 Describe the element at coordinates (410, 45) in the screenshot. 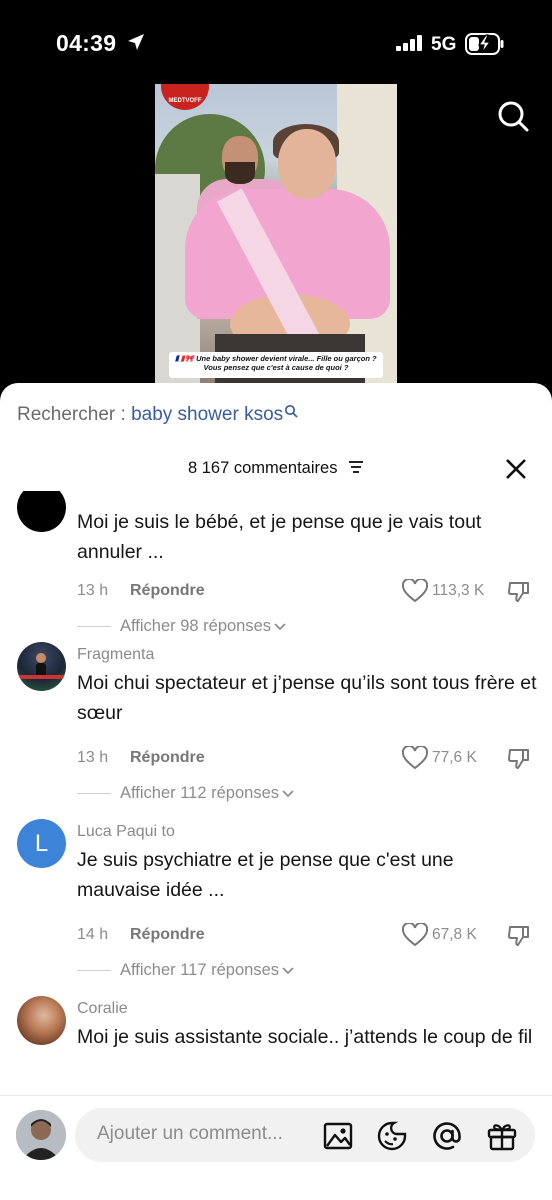

I see `signal-icon` at that location.